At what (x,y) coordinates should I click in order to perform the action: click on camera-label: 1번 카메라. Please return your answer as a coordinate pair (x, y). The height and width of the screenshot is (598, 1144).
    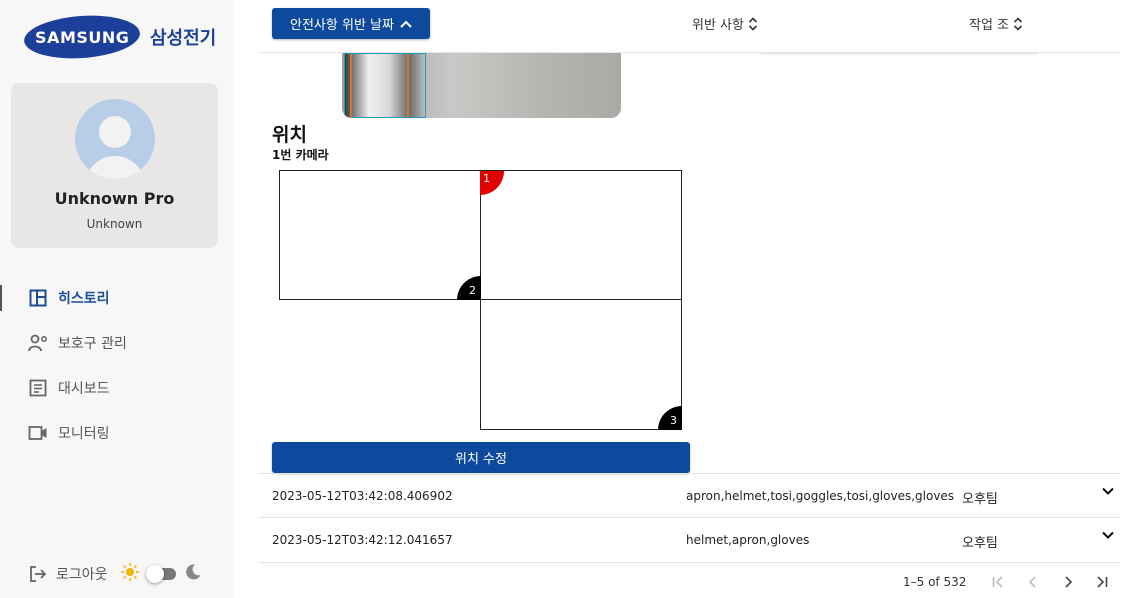
    Looking at the image, I should click on (300, 155).